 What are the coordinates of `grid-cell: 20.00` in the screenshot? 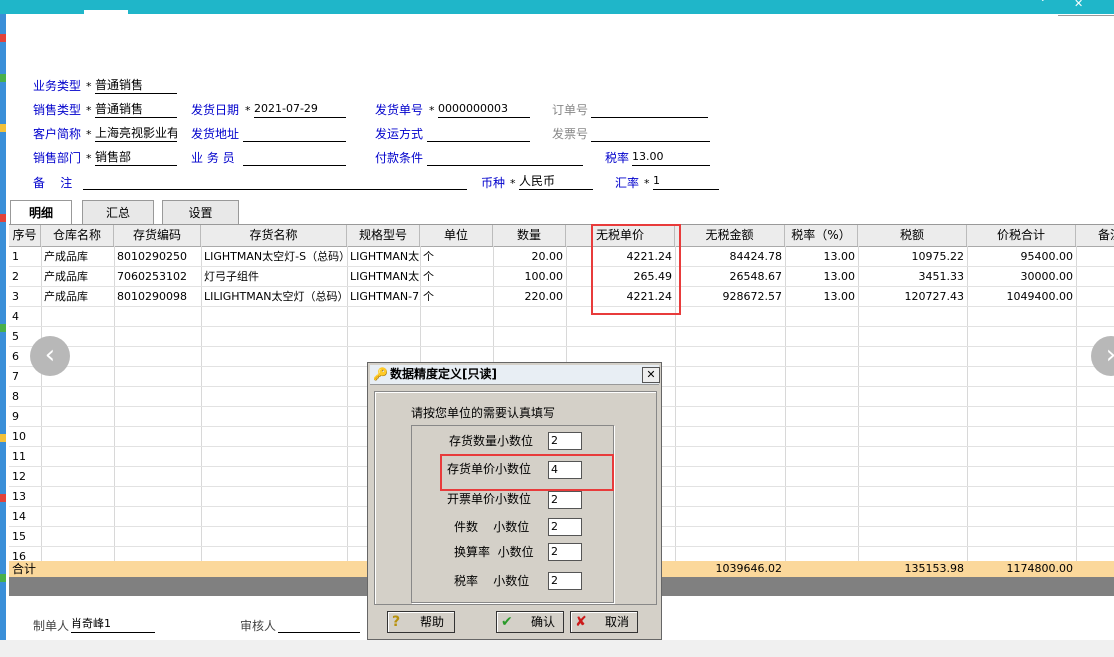 It's located at (529, 257).